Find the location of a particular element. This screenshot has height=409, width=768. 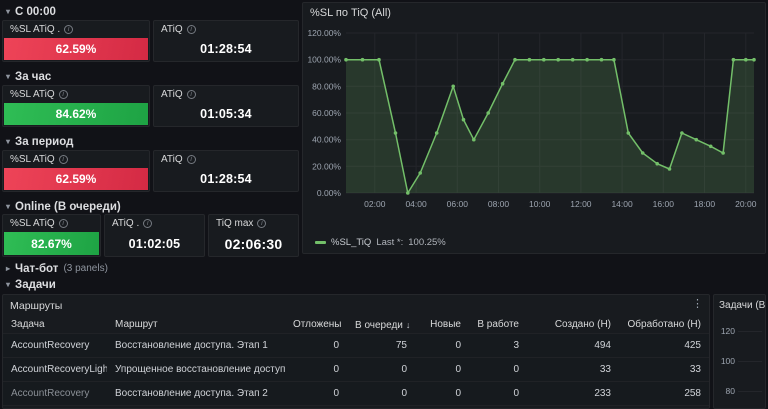

row-panel-count: (3 panels) is located at coordinates (85, 268).